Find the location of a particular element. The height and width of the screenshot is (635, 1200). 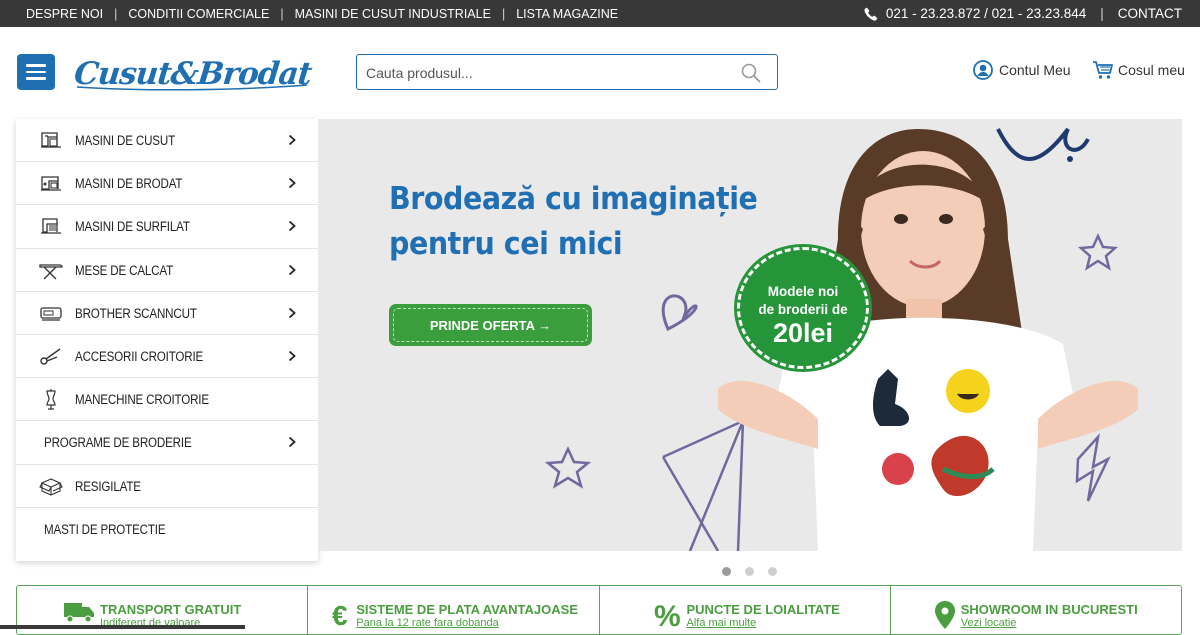

hero-title-line1: Brodează cu imaginație is located at coordinates (573, 199).